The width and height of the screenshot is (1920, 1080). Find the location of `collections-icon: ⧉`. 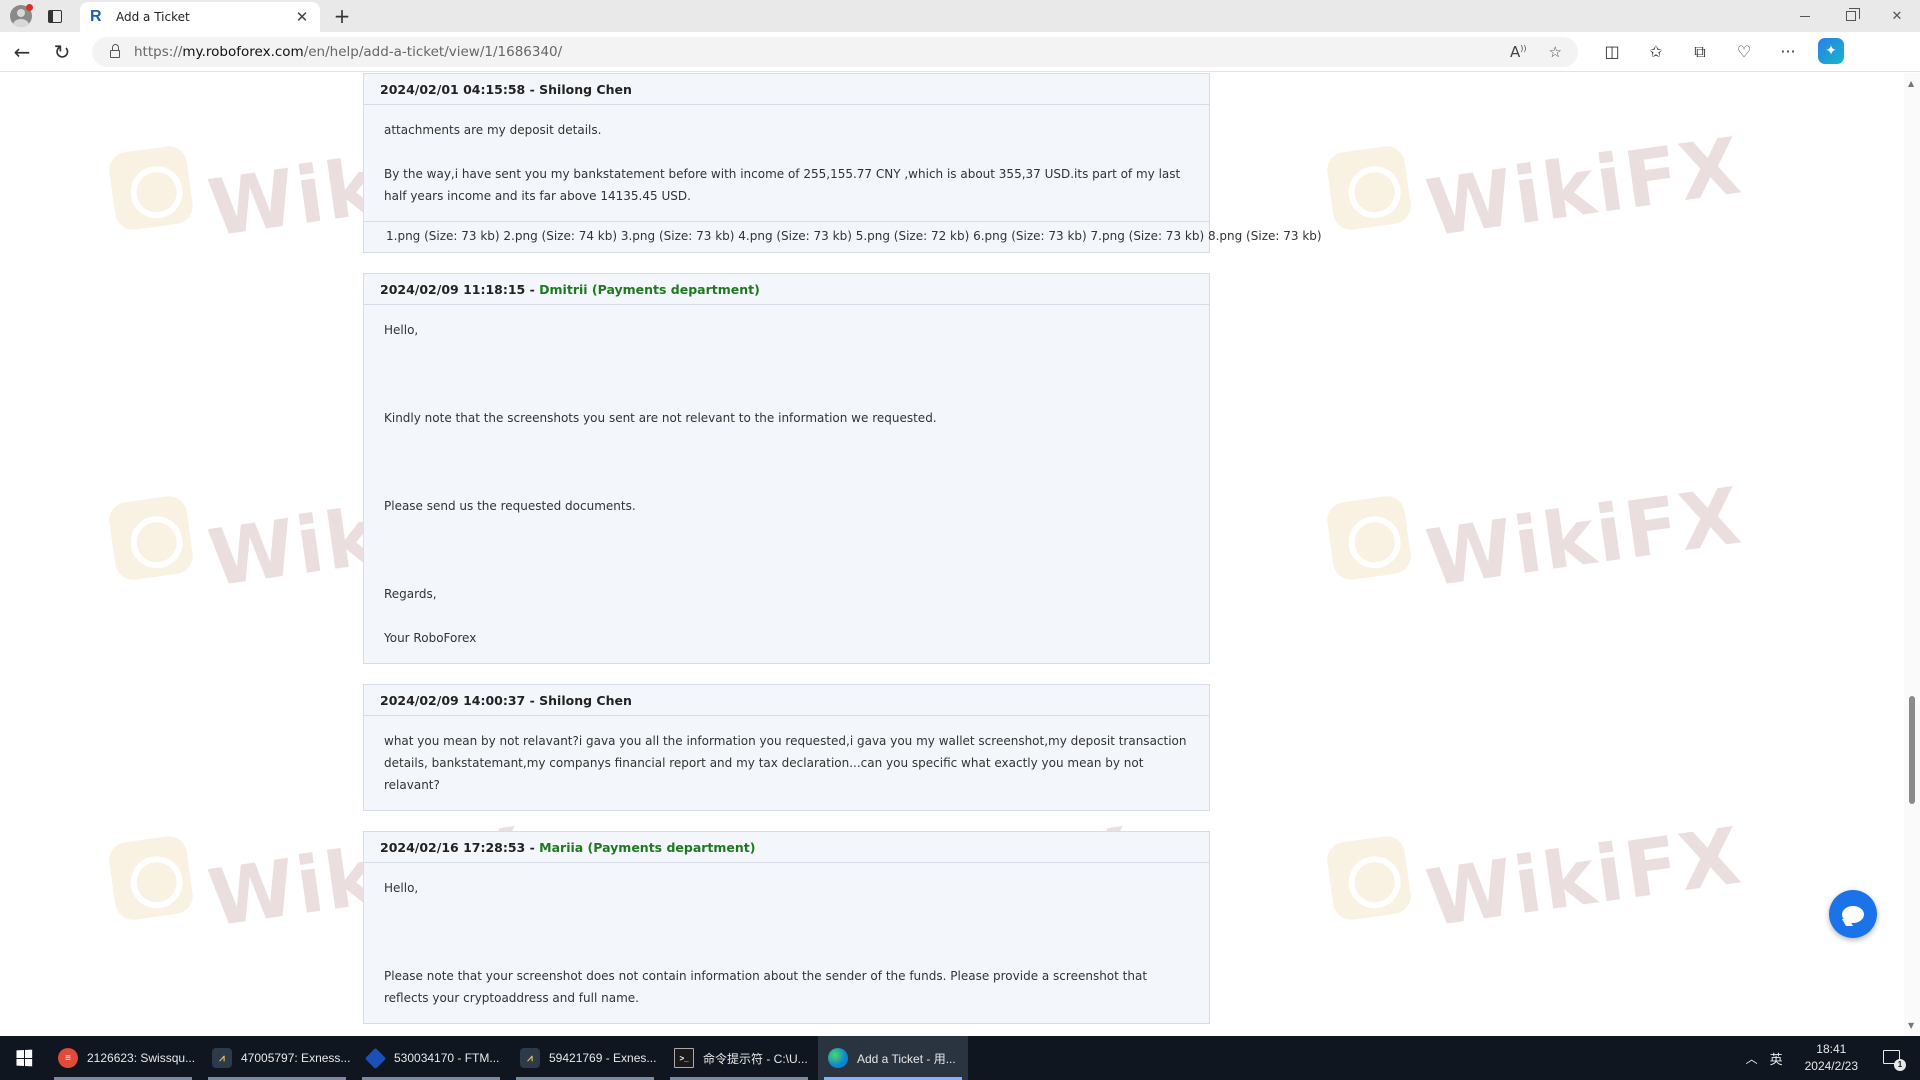

collections-icon: ⧉ is located at coordinates (1700, 52).